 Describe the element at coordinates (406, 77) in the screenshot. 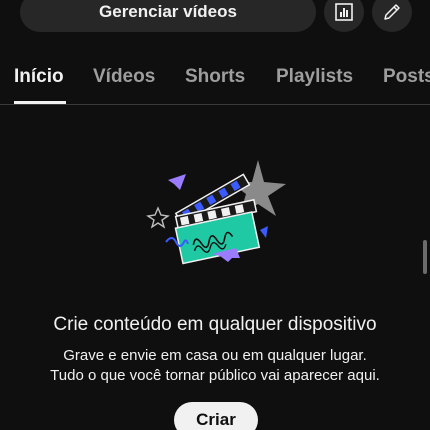

I see `tab-posts: Posts` at that location.